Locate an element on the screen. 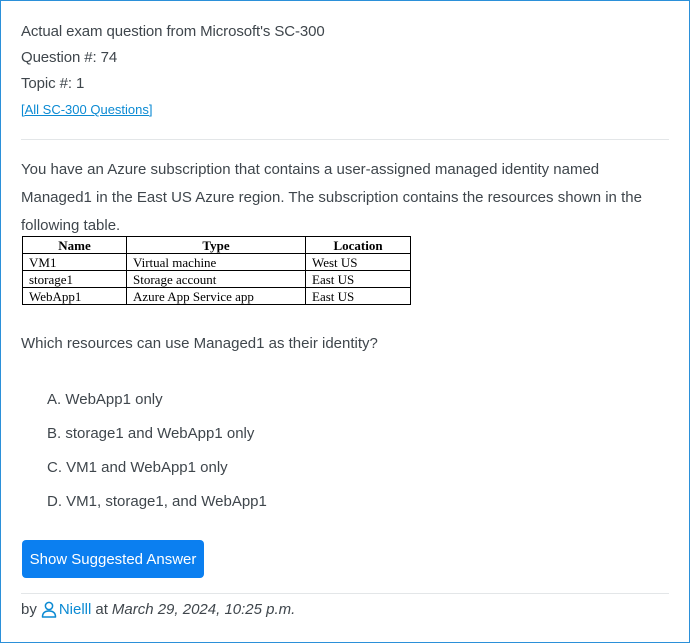  table-cell: Azure App Service app is located at coordinates (216, 296).